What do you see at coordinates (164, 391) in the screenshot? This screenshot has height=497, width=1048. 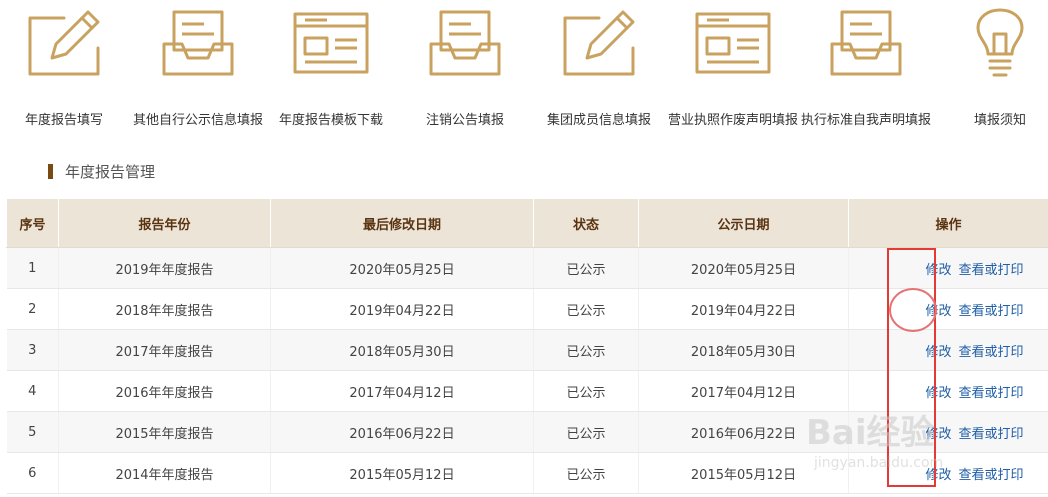 I see `cell-year: 2016年年度报告` at bounding box center [164, 391].